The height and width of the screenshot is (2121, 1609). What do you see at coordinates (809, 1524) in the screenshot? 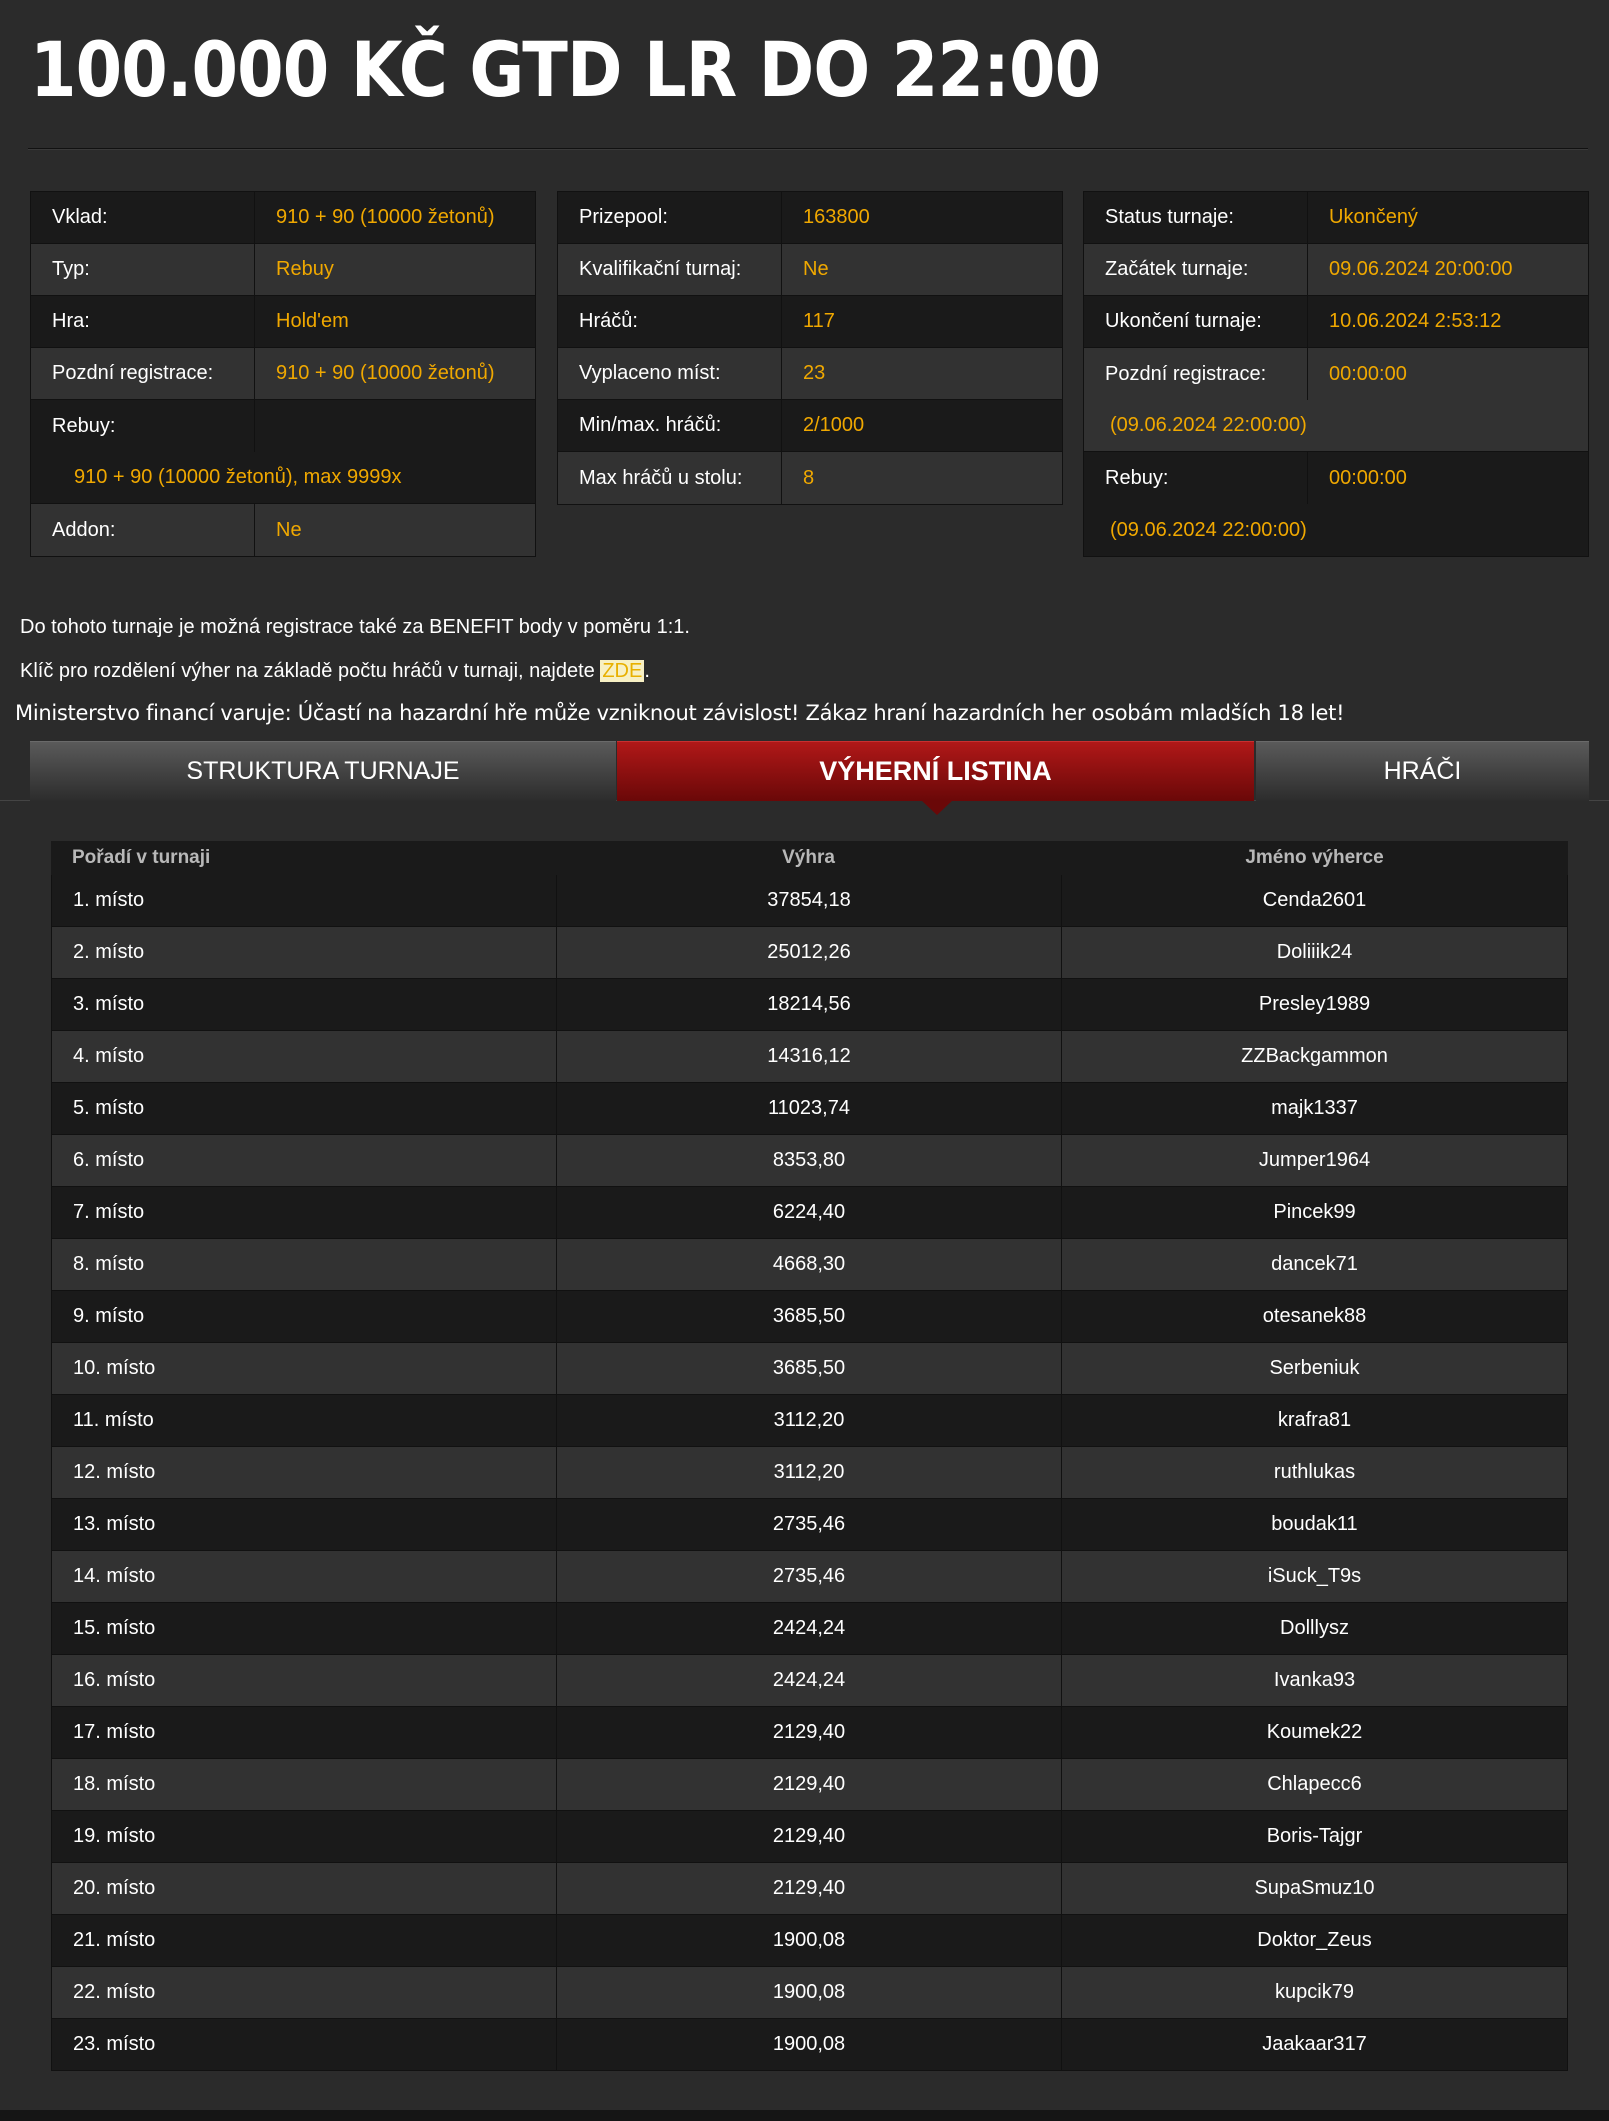
I see `cell-prize: 2735,46` at bounding box center [809, 1524].